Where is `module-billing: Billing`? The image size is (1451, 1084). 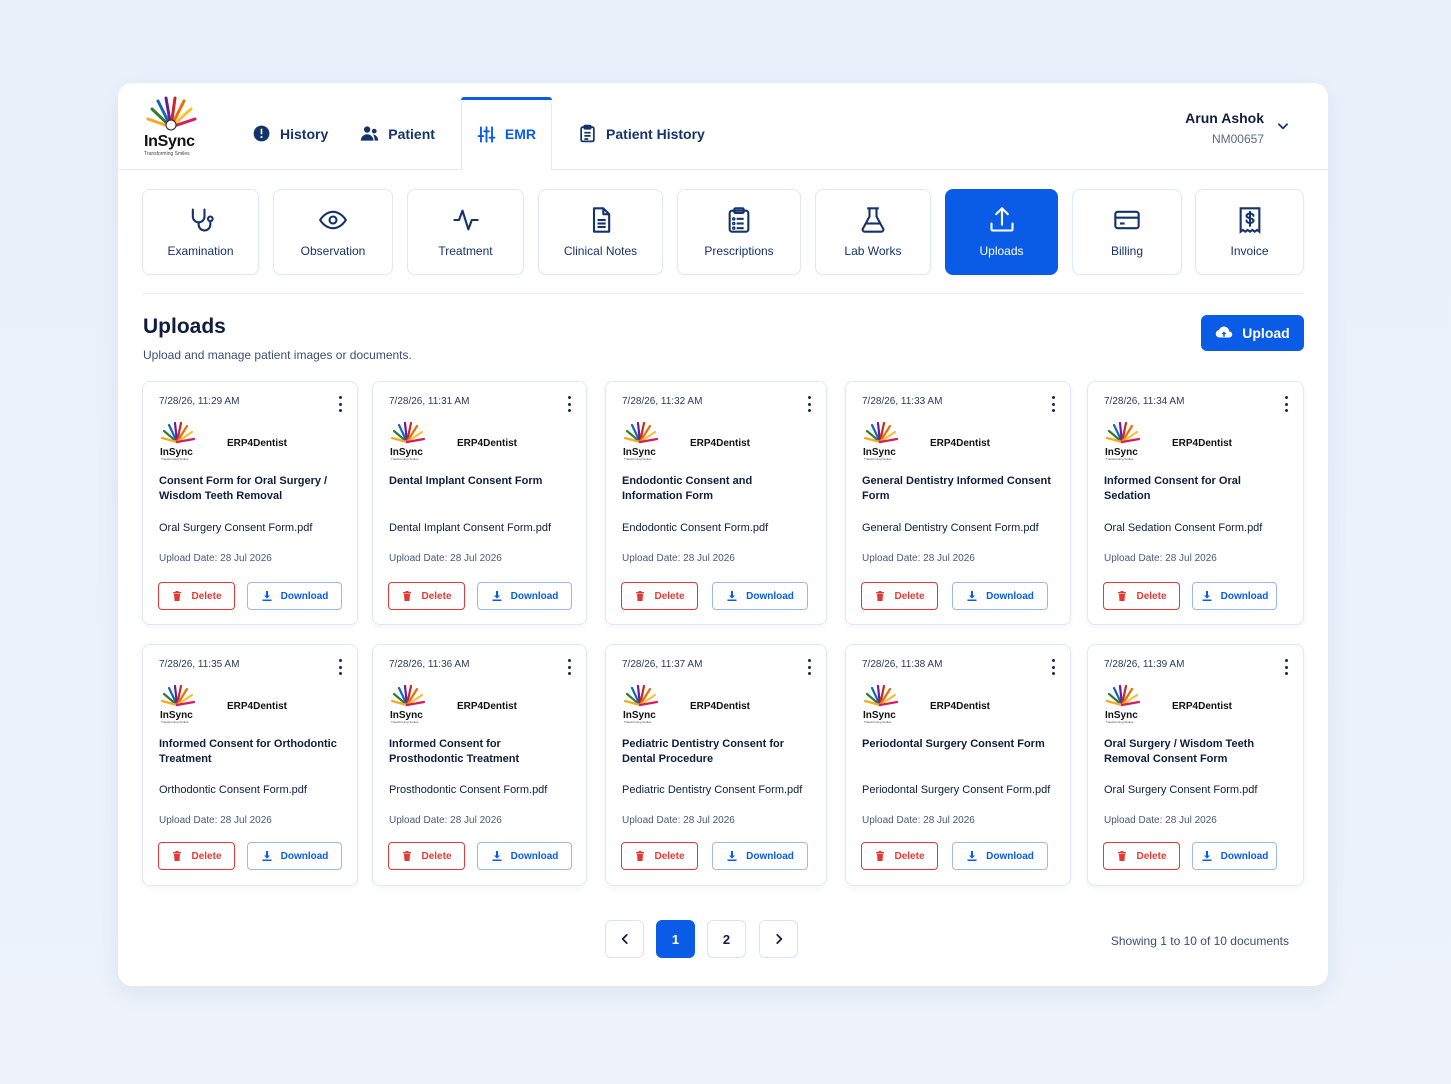
module-billing: Billing is located at coordinates (1127, 232).